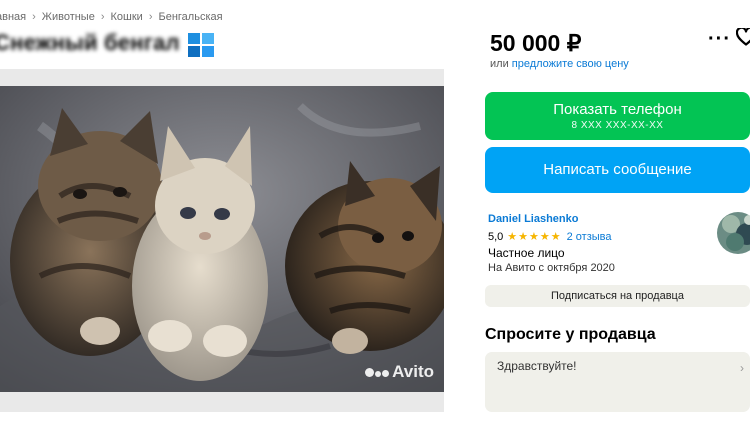 This screenshot has height=421, width=750. I want to click on avito-watermark: Avito, so click(399, 372).